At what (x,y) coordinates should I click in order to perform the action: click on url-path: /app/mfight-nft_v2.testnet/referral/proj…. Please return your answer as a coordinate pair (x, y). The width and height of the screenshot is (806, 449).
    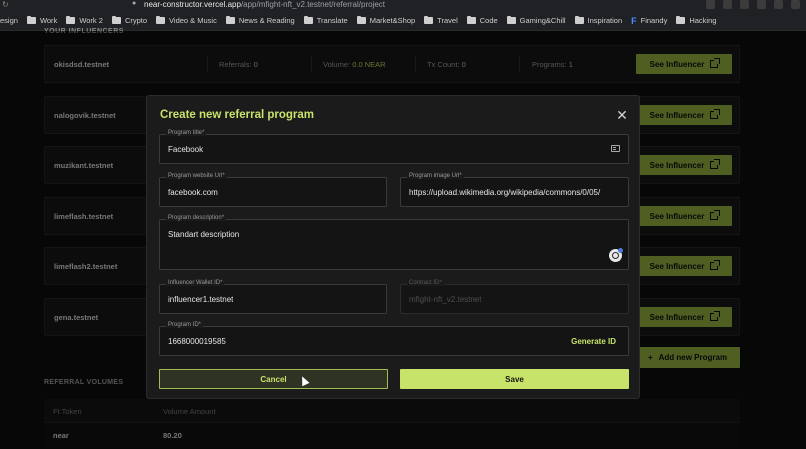
    Looking at the image, I should click on (313, 4).